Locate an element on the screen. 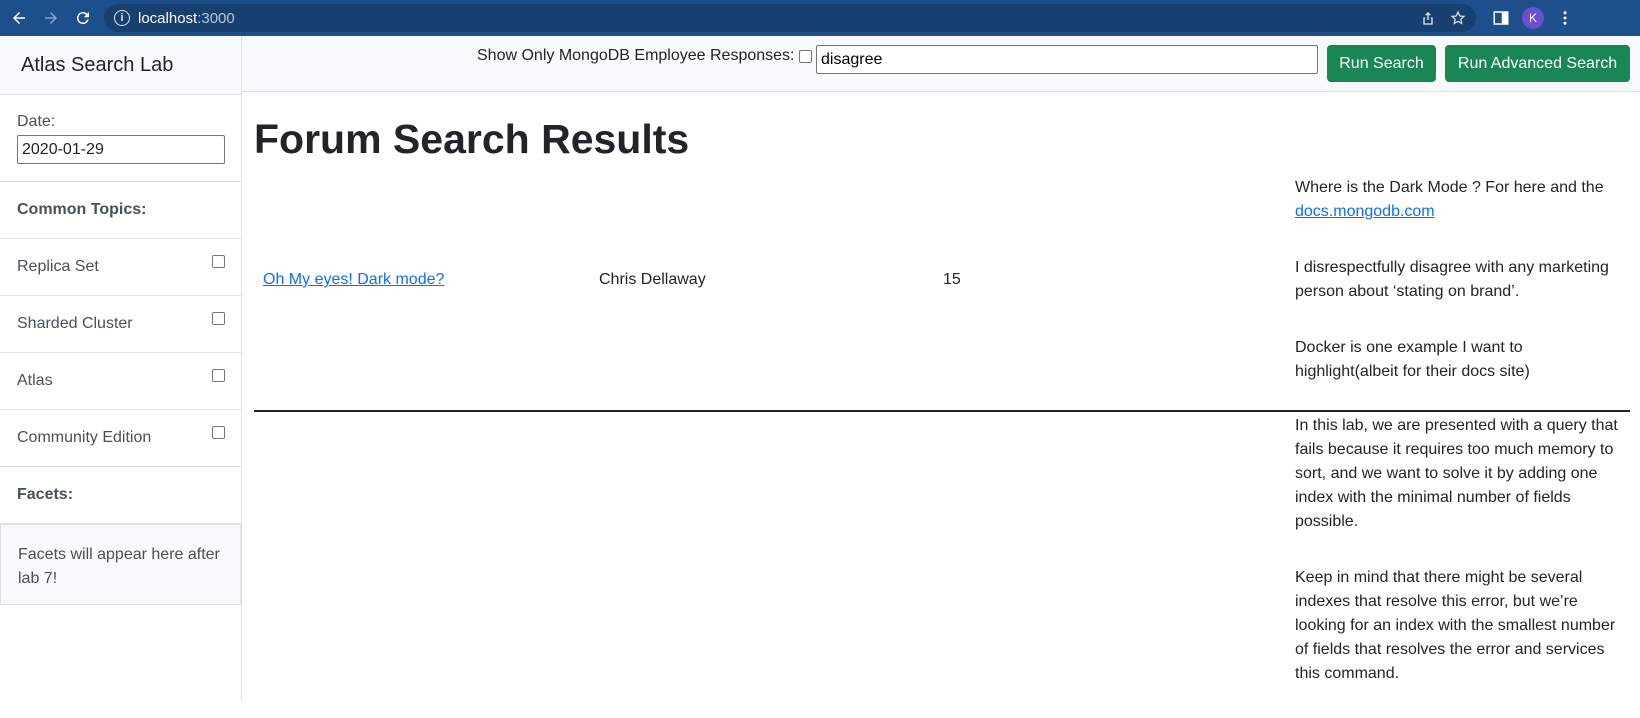 The height and width of the screenshot is (718, 1640). date-label: Date: is located at coordinates (36, 121).